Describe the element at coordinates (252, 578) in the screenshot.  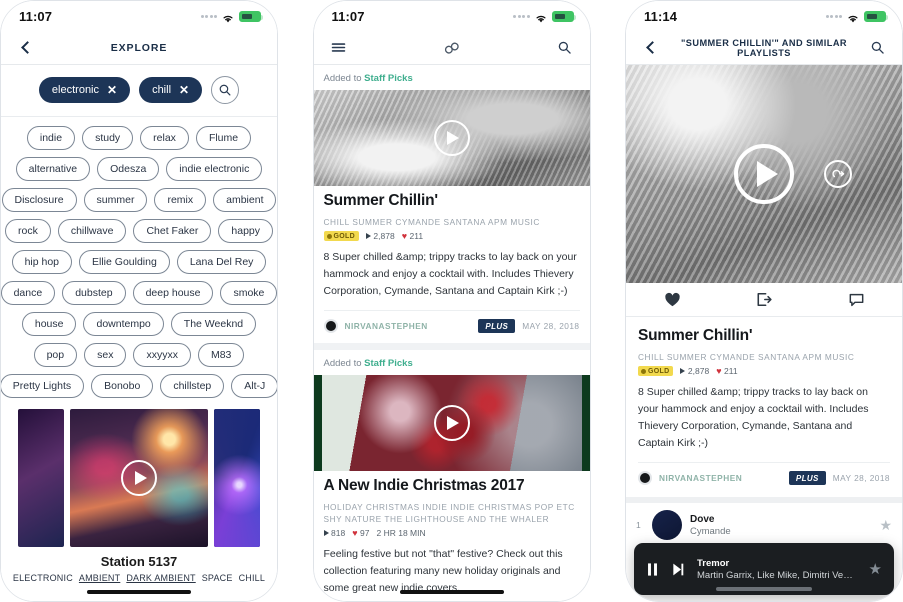
I see `station-tag: CHILL` at that location.